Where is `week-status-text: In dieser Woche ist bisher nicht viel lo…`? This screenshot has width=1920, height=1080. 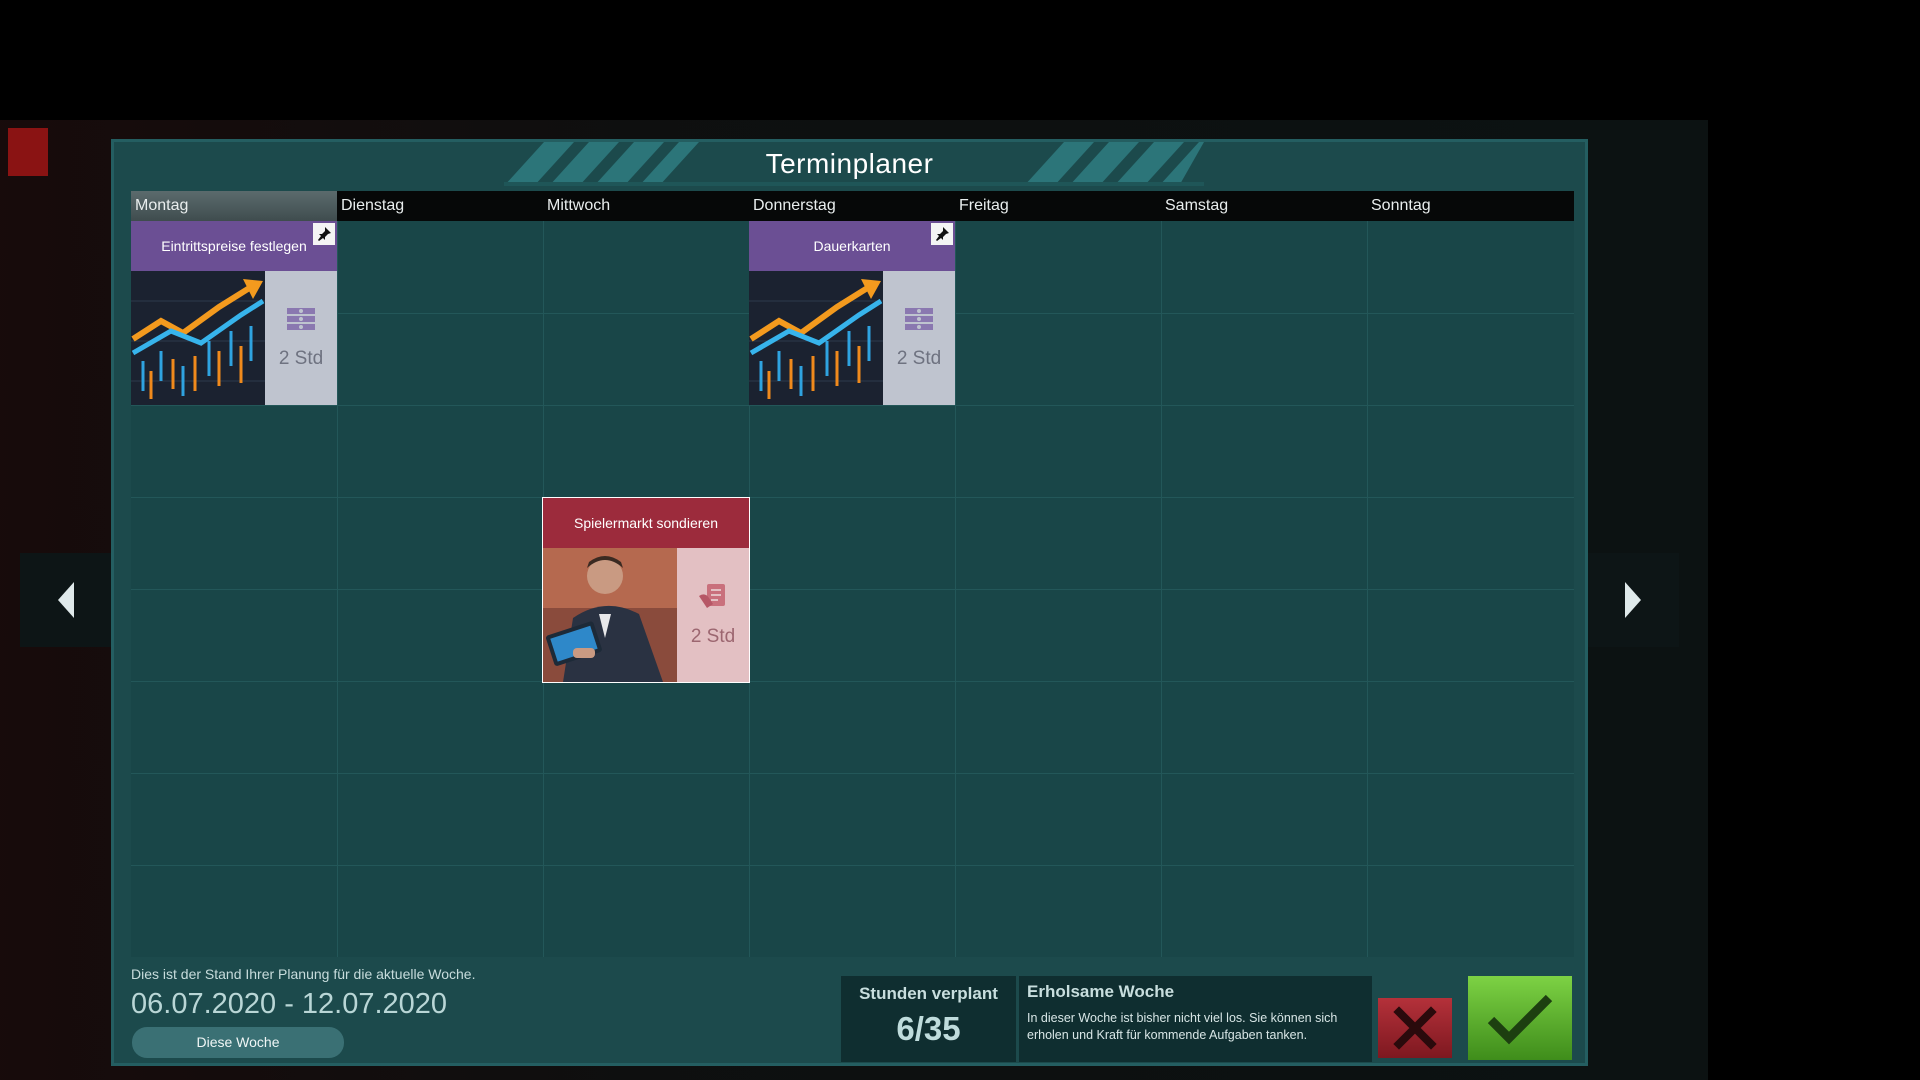 week-status-text: In dieser Woche ist bisher nicht viel lo… is located at coordinates (1182, 1026).